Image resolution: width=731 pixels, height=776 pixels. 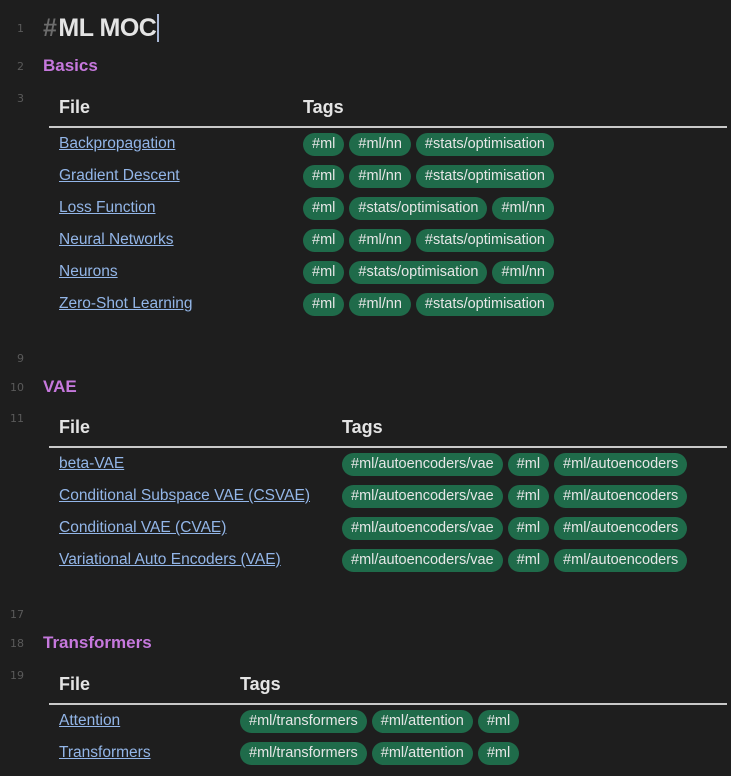 I want to click on section-heading-vae: VAE, so click(x=60, y=387).